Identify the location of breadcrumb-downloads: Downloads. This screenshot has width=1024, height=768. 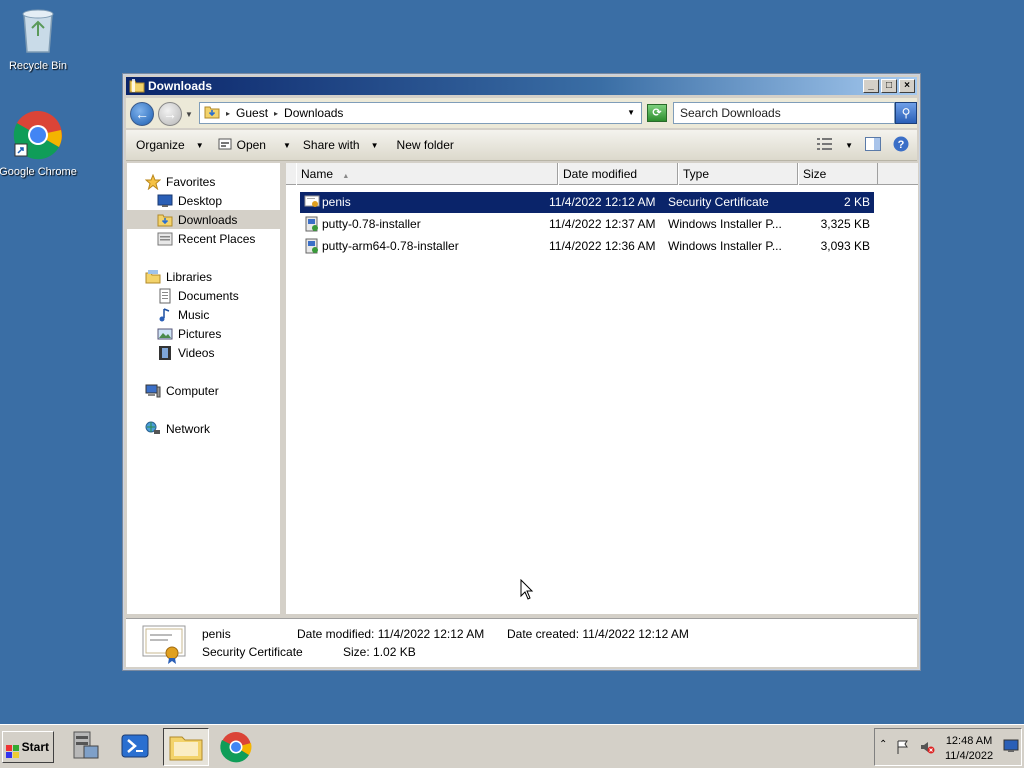
(313, 113).